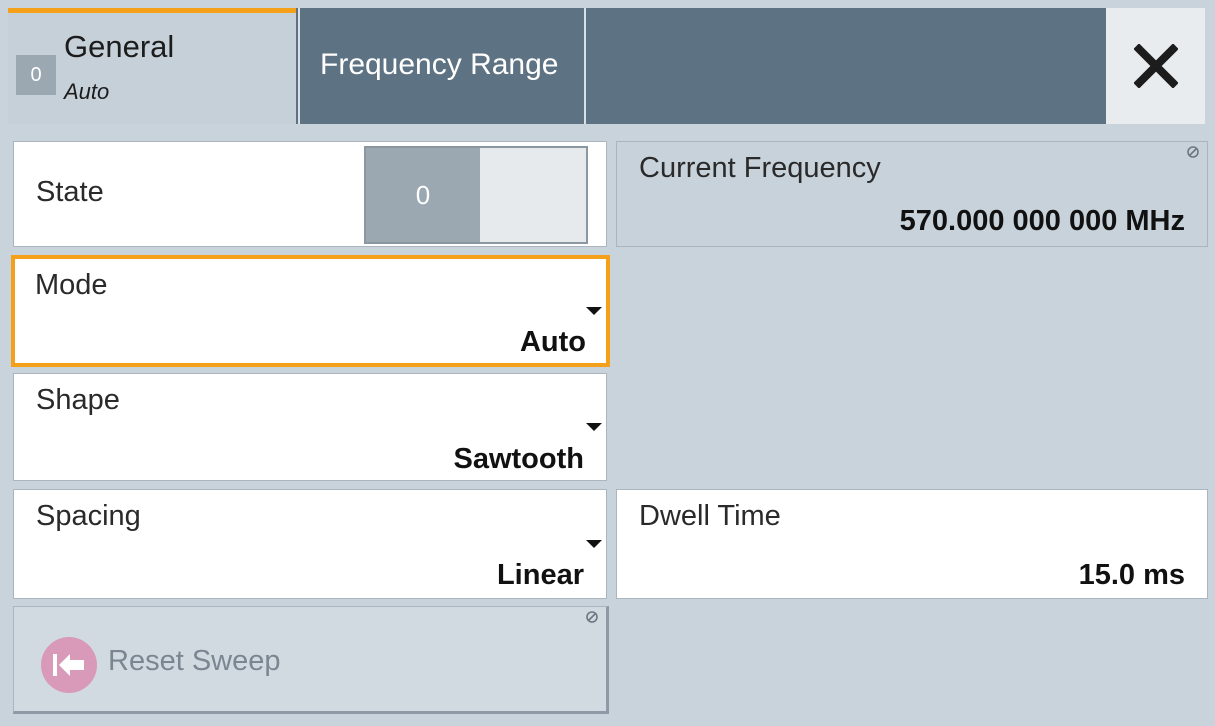  I want to click on tab-frequency-range-title: Frequency Range, so click(439, 64).